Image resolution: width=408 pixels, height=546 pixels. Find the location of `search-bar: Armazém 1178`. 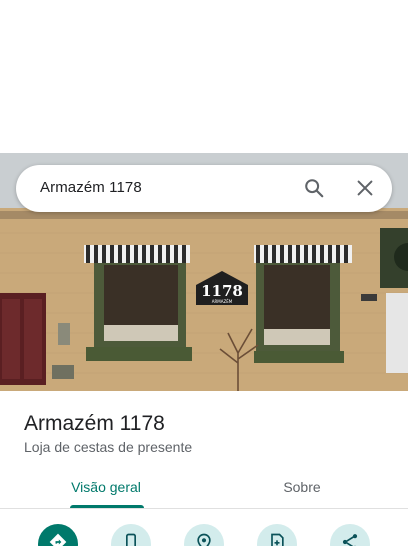

search-bar: Armazém 1178 is located at coordinates (204, 188).